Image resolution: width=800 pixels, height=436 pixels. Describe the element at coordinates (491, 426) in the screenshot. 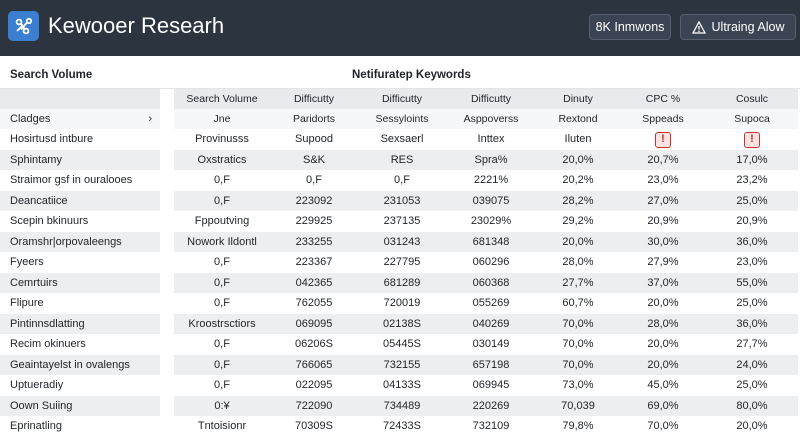

I see `table-cell: 732109` at that location.